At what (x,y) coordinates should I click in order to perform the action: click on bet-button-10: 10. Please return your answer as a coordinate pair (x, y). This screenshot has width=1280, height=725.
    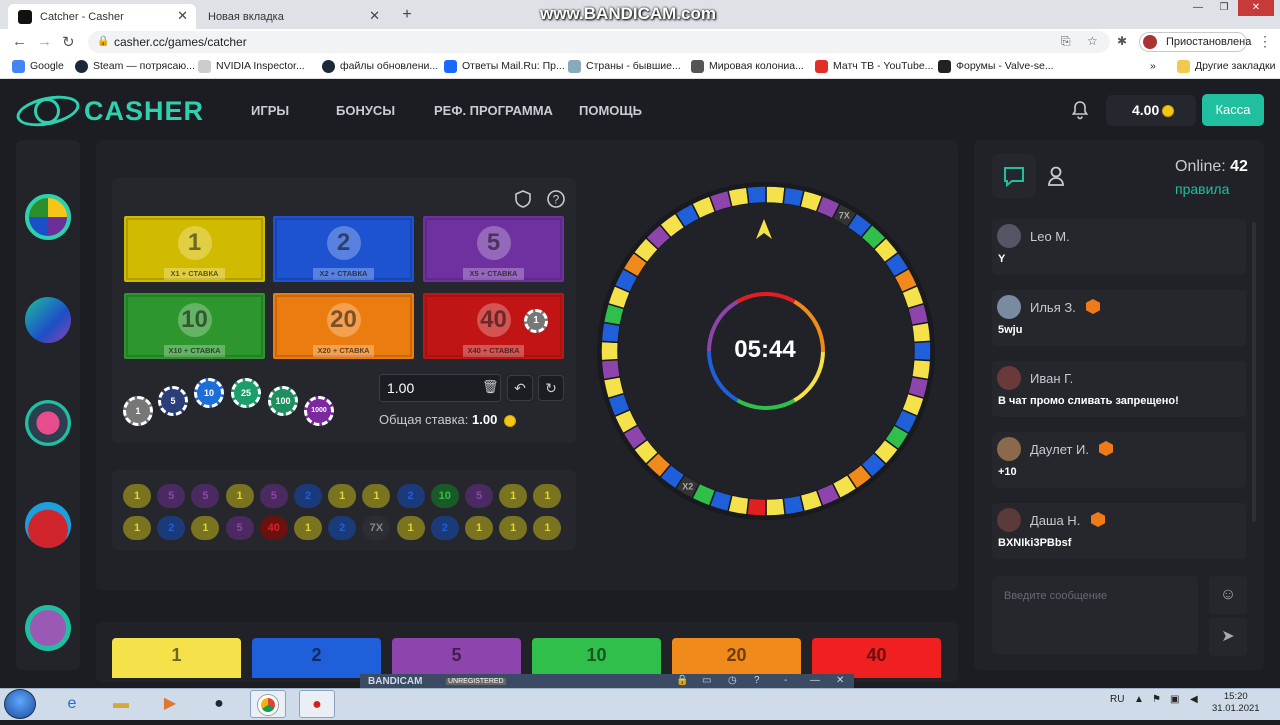
    Looking at the image, I should click on (596, 658).